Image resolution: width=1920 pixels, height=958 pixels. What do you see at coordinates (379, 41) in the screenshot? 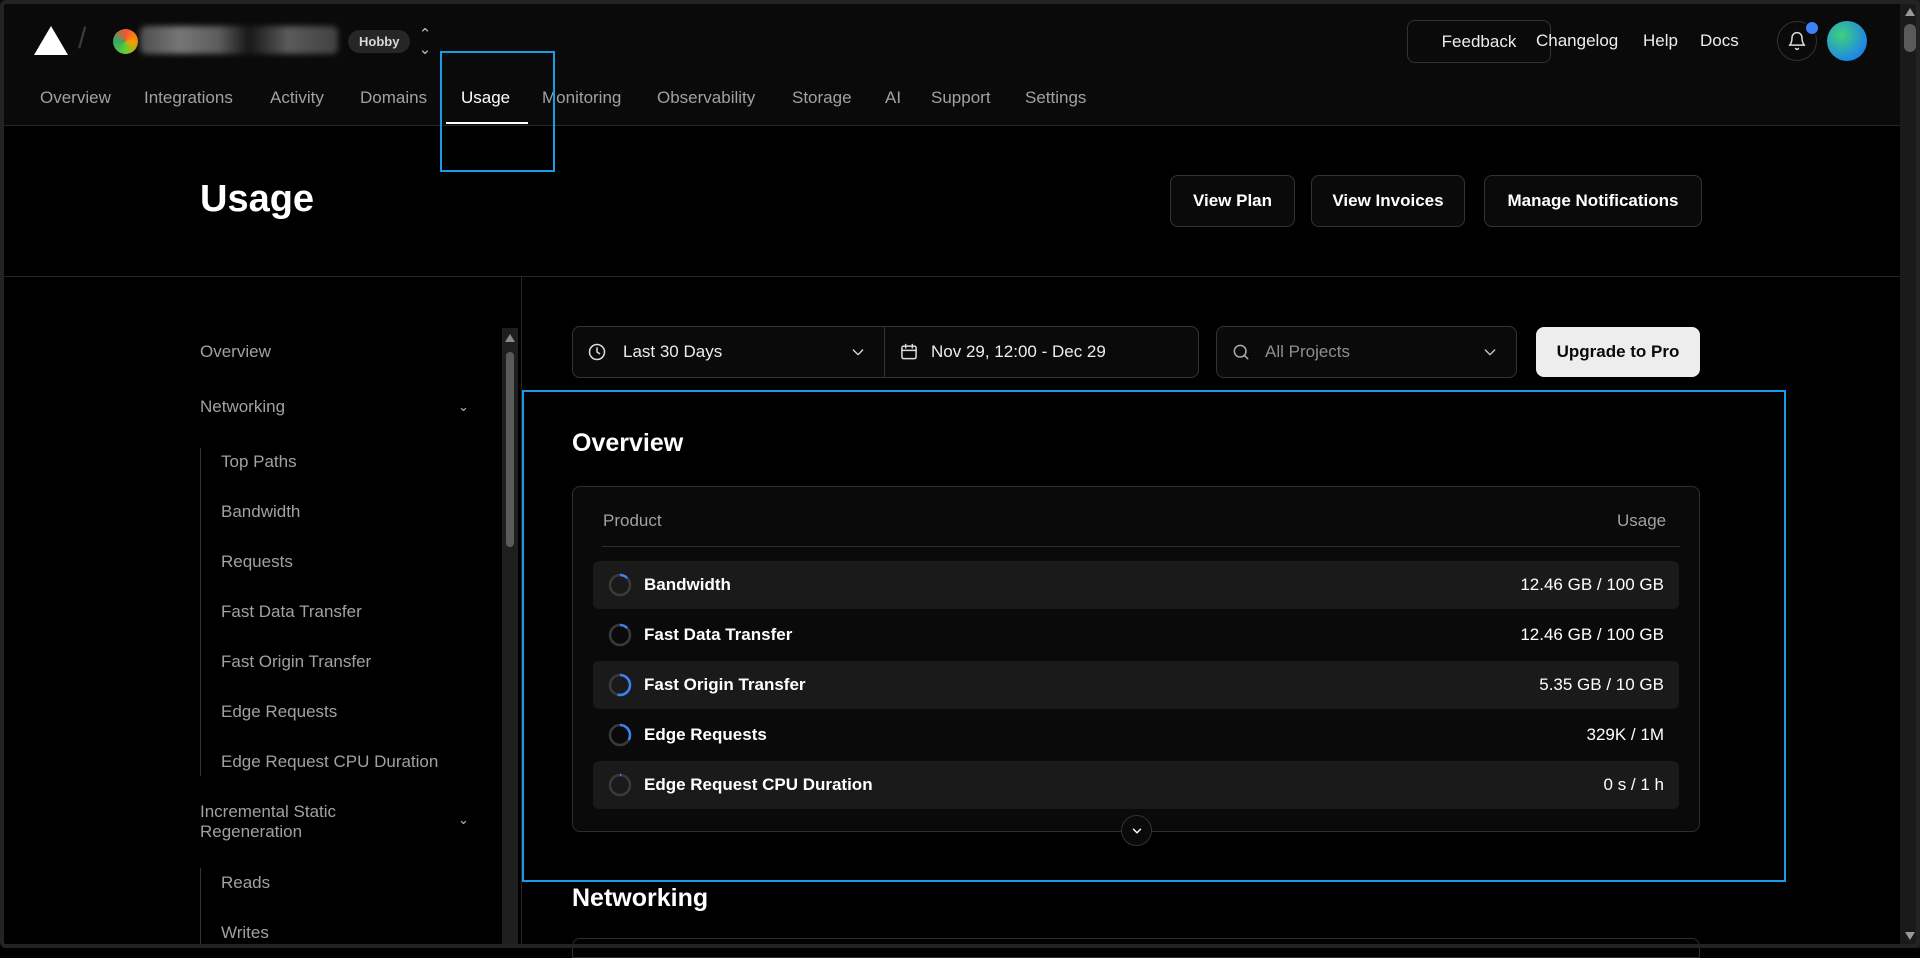
I see `plan-badge: Hobby` at bounding box center [379, 41].